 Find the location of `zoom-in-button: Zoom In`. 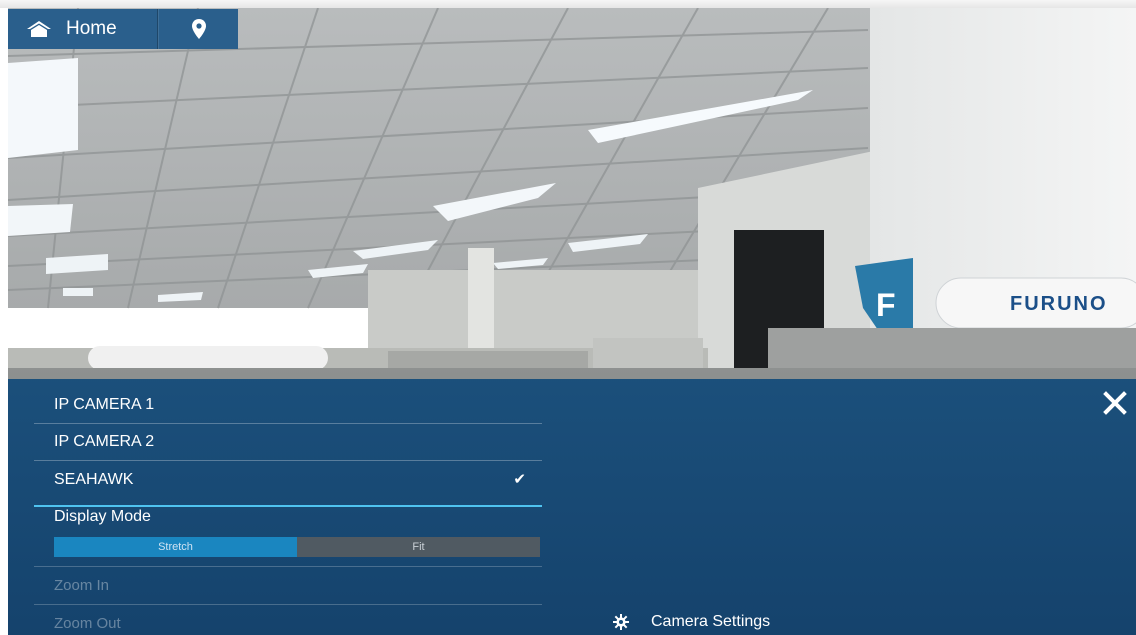

zoom-in-button: Zoom In is located at coordinates (288, 584).